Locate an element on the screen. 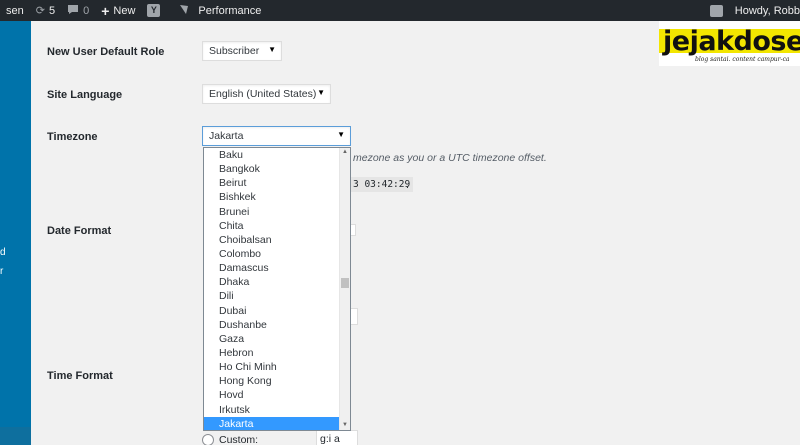 This screenshot has width=800, height=445. admin-sidebar: d r is located at coordinates (15, 233).